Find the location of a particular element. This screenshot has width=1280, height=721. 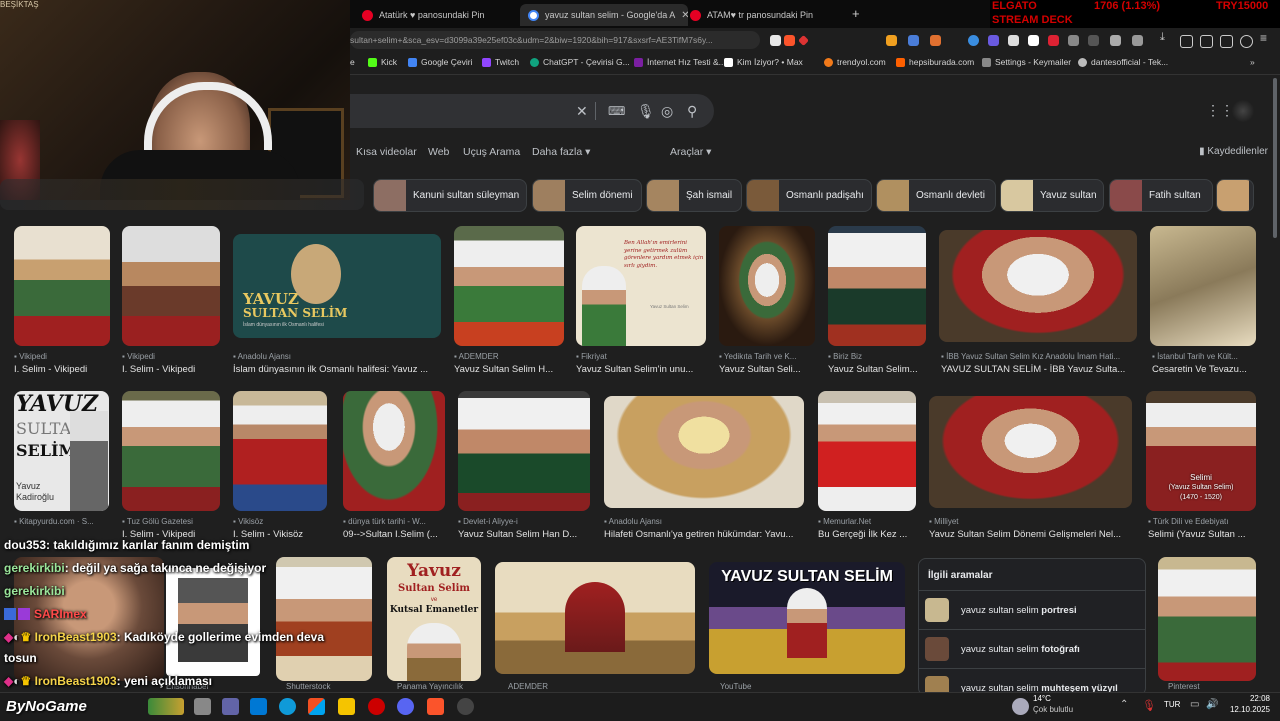

chip-fatih-sultan: Fatih sultan is located at coordinates (1161, 195).